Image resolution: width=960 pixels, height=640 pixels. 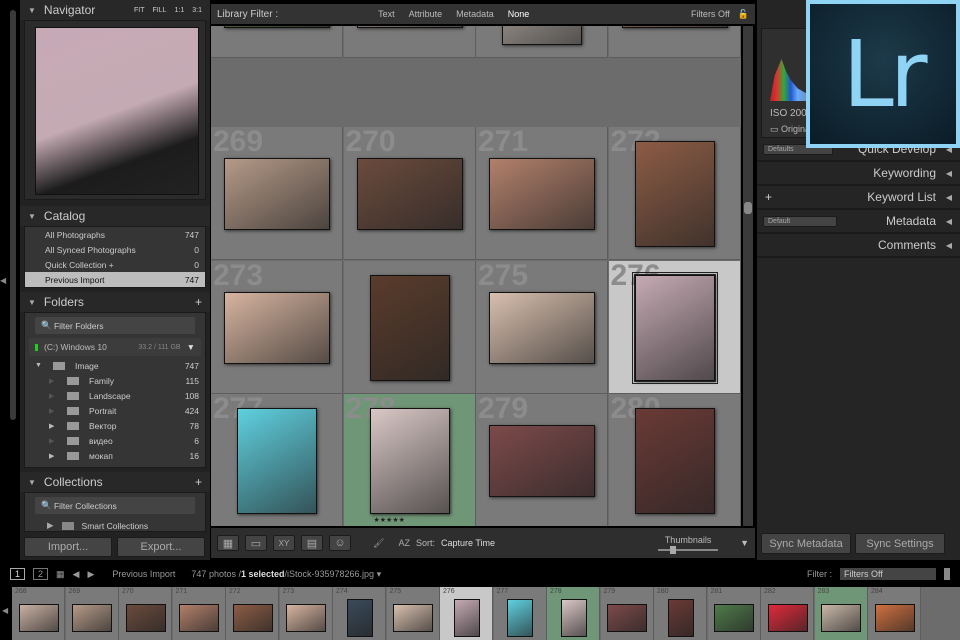 What do you see at coordinates (743, 14) in the screenshot?
I see `lock-icon: 🔓` at bounding box center [743, 14].